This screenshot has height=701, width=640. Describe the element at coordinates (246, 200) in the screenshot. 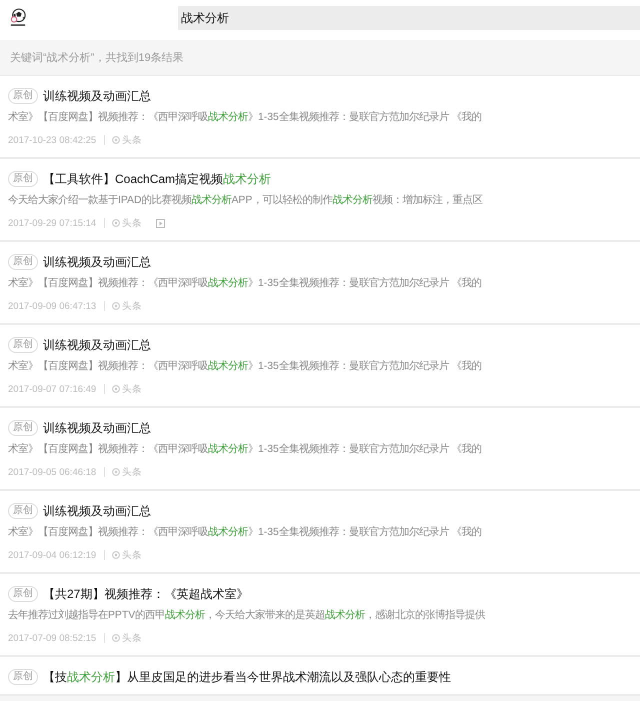

I see `result-snippet: 今天给大家介绍一款基于IPAD的比赛视频战术分析APP，可以轻松的制作战术分析视频：增加标注，重点区` at that location.